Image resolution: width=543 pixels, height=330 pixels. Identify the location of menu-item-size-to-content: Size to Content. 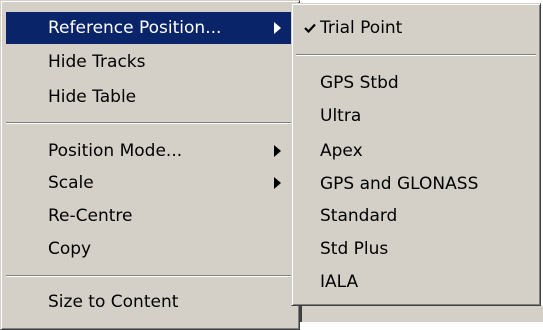
(149, 302).